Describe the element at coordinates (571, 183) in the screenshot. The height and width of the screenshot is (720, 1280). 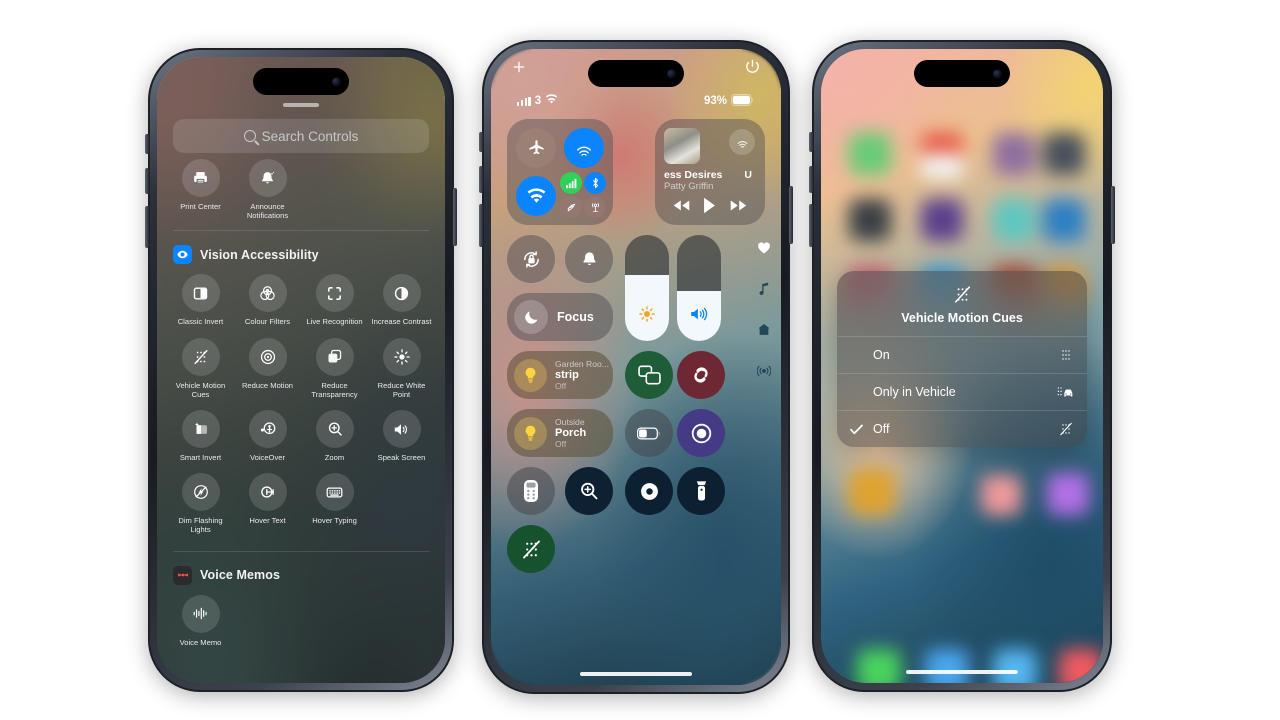
I see `cellular-icon` at that location.